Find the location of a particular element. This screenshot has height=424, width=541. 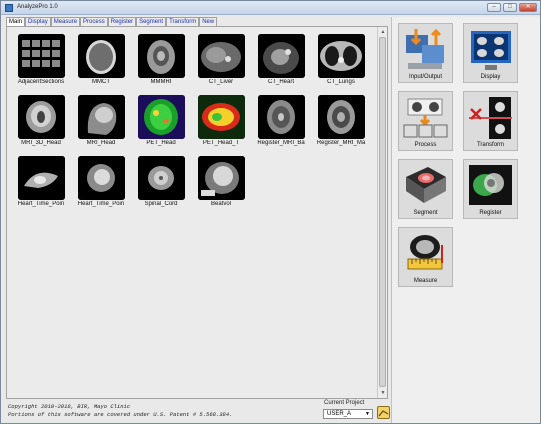

transform-button: Transform is located at coordinates (490, 121).